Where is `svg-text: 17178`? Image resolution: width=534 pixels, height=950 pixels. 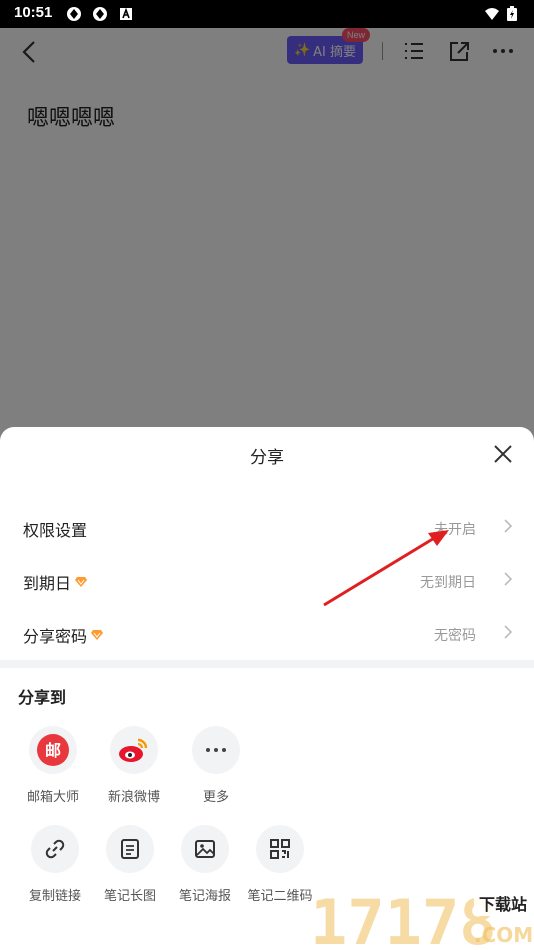 svg-text: 17178 is located at coordinates (403, 918).